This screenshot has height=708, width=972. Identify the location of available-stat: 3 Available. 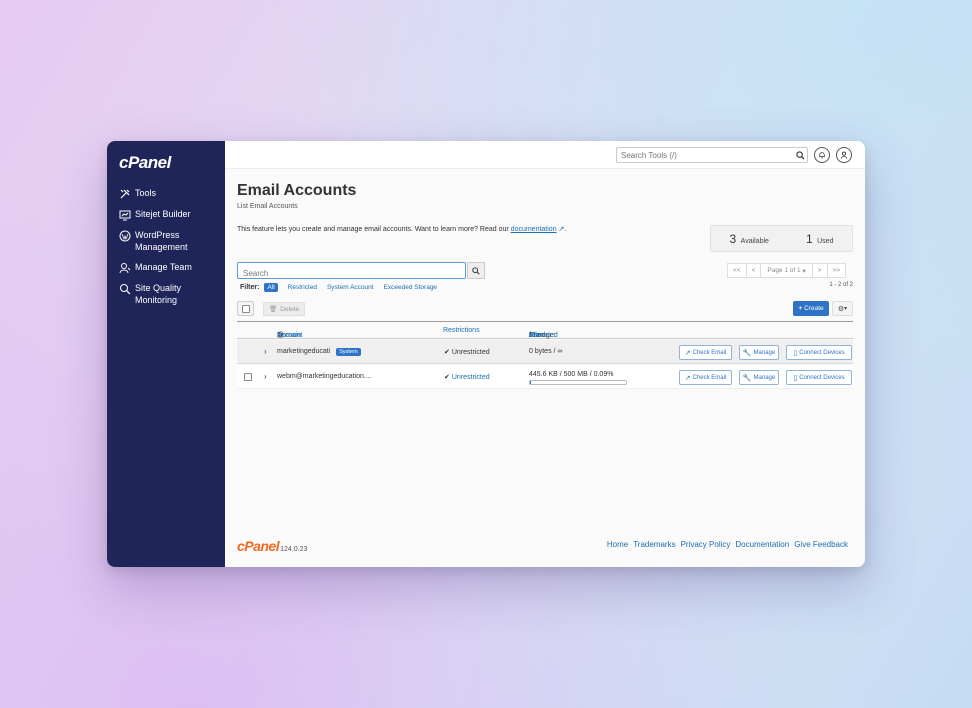
(749, 239).